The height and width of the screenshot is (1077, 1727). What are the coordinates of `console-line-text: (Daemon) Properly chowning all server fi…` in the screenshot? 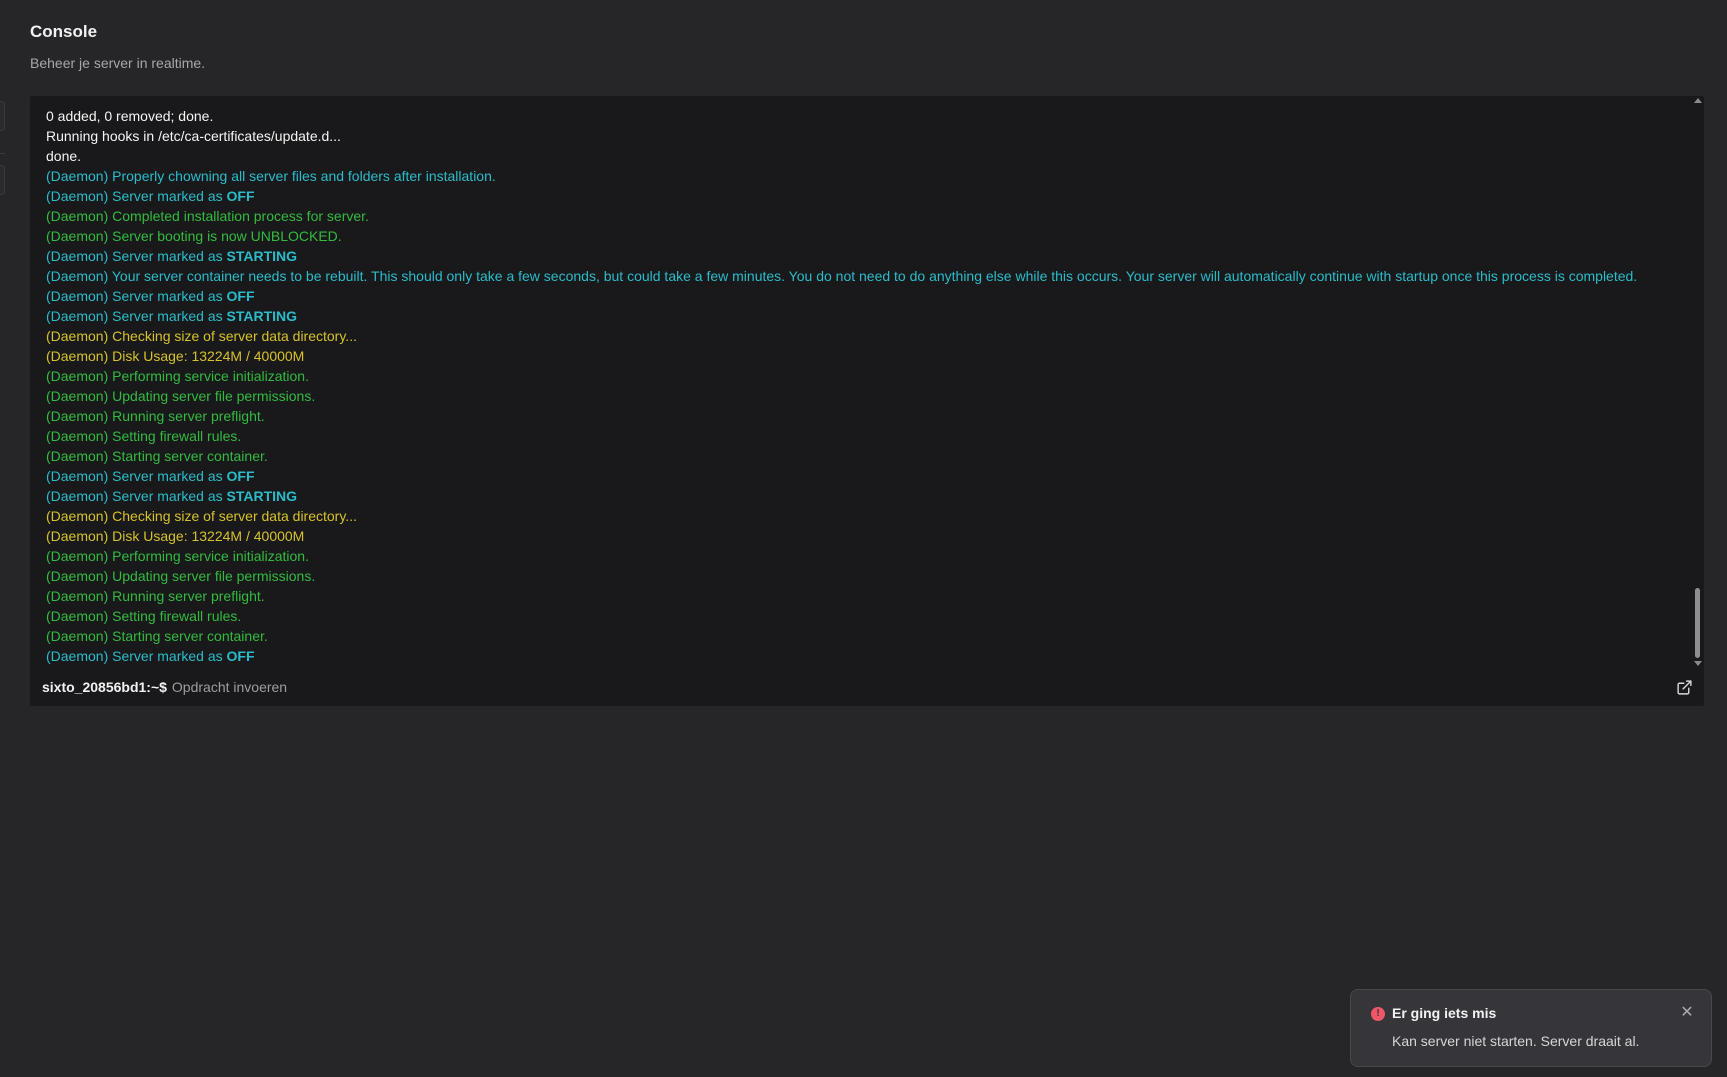 It's located at (271, 176).